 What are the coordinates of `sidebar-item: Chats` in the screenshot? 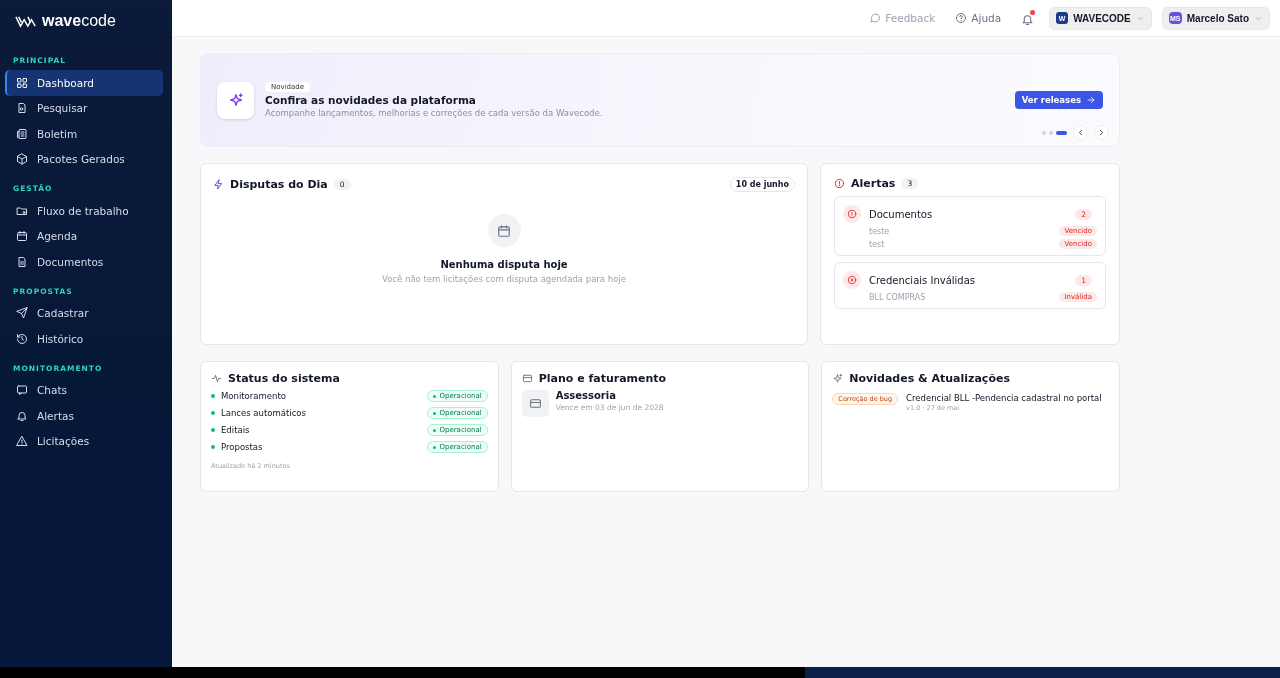 It's located at (84, 390).